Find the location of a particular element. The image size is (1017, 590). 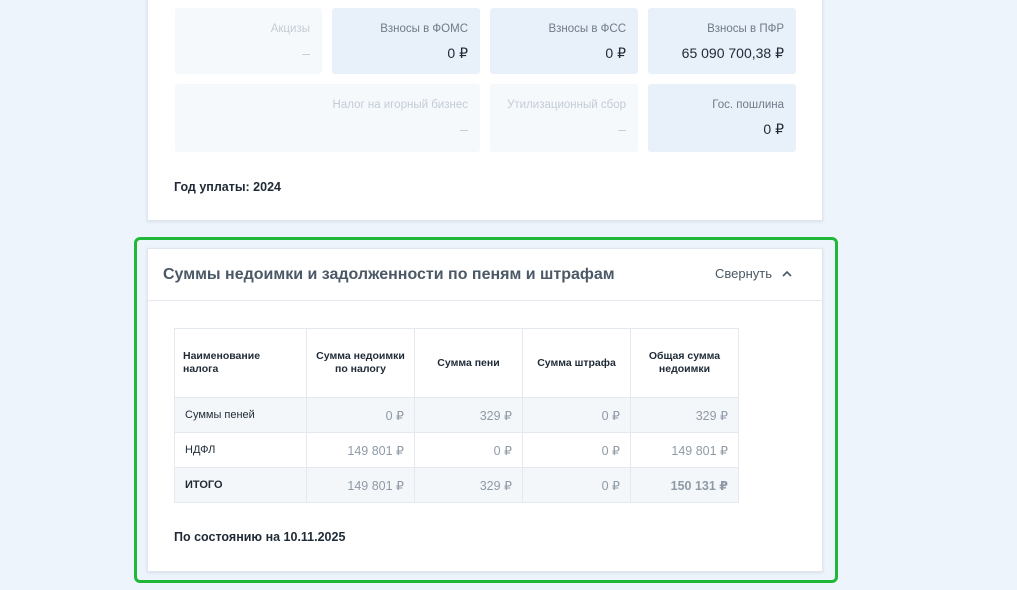

tax-tile-gambling: Налог на игорный бизнес – is located at coordinates (327, 118).